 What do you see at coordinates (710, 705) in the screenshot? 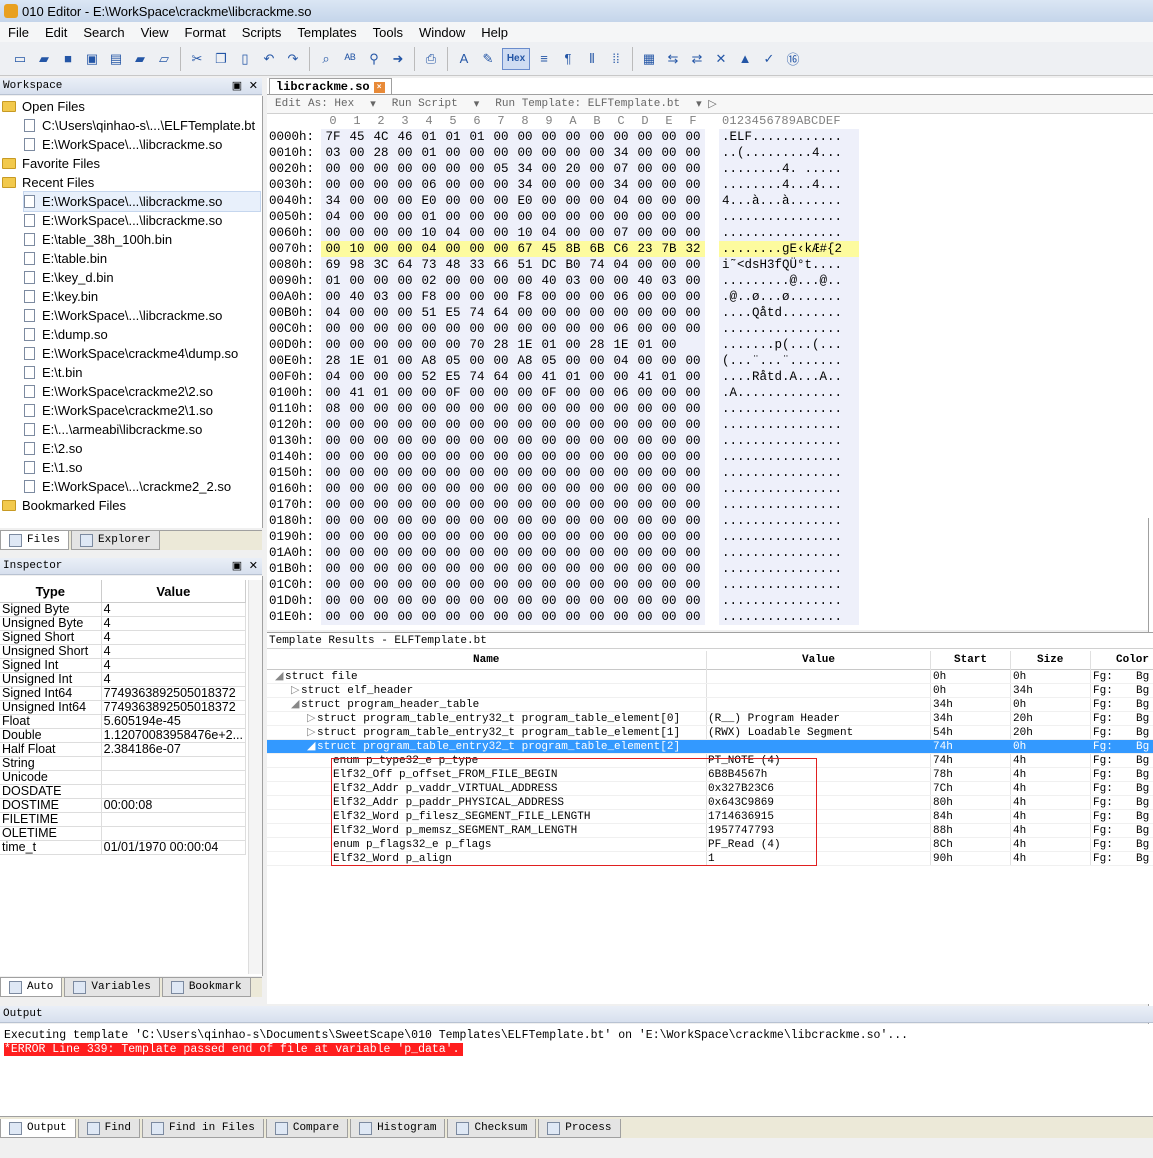
I see `template-row: ◢ struct program_header_table 34h 0h Fg: Bg` at bounding box center [710, 705].